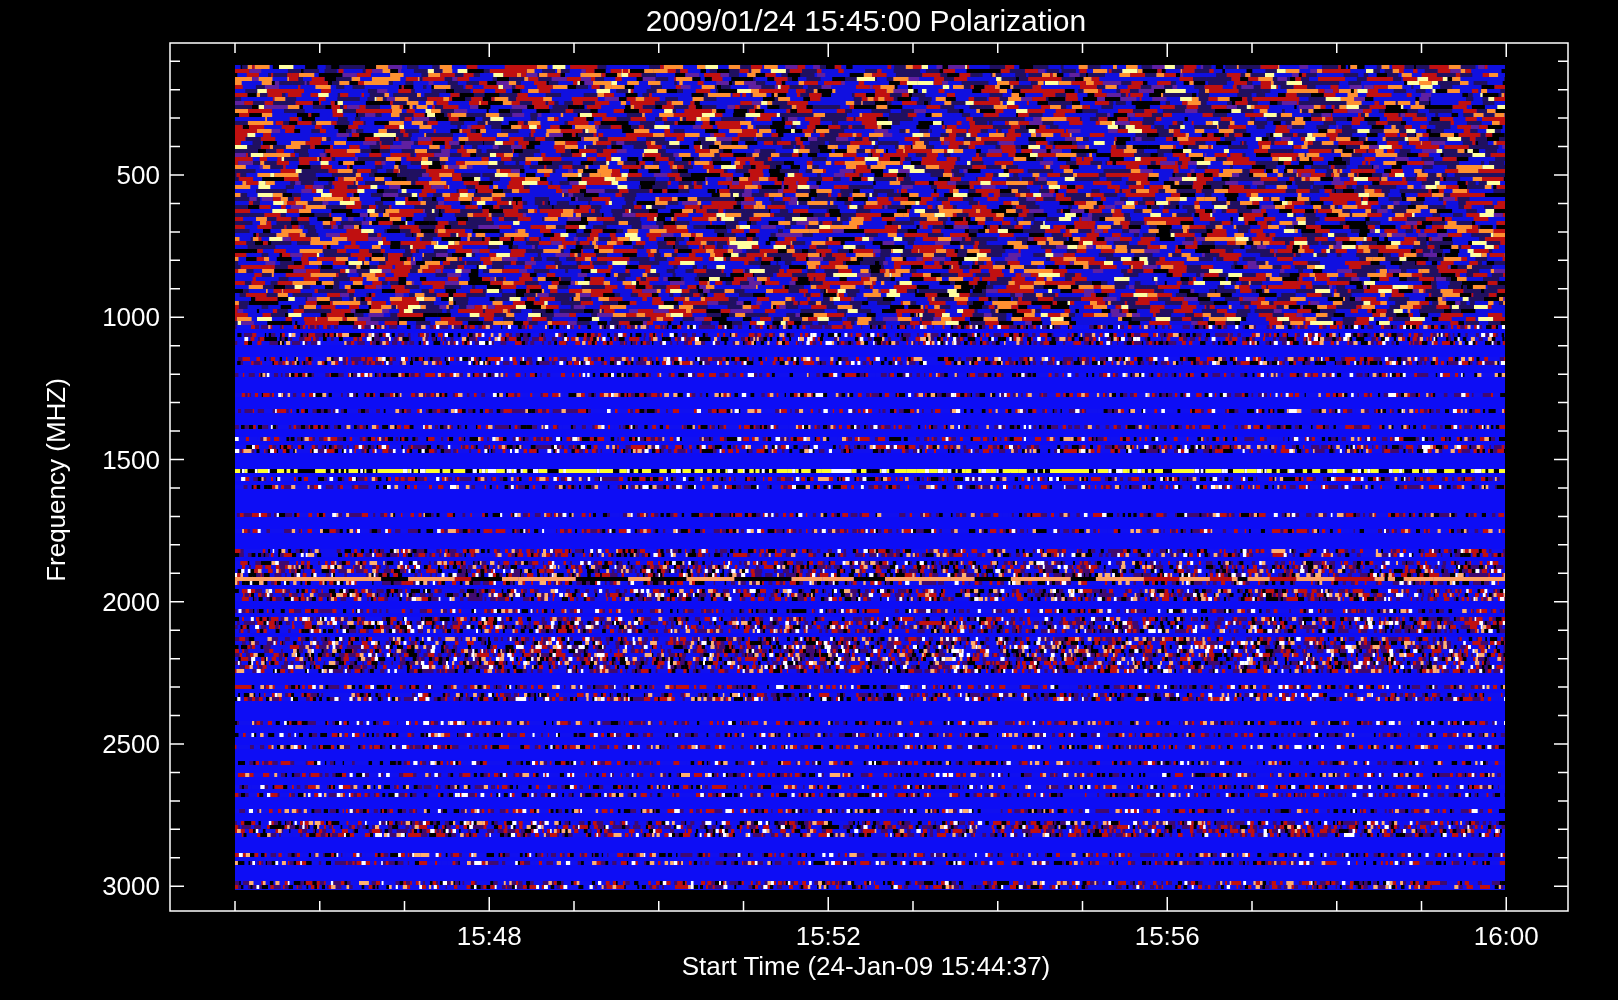  Describe the element at coordinates (131, 459) in the screenshot. I see `tick-label: 1500` at that location.